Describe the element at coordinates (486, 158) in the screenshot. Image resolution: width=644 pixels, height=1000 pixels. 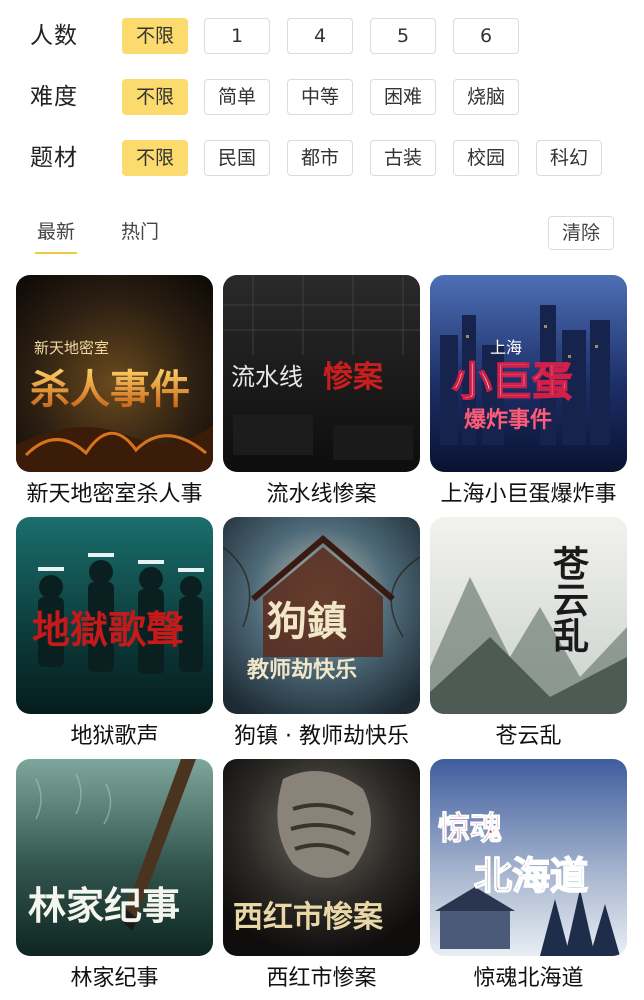
I see `chip-theme-campus: 校园` at that location.